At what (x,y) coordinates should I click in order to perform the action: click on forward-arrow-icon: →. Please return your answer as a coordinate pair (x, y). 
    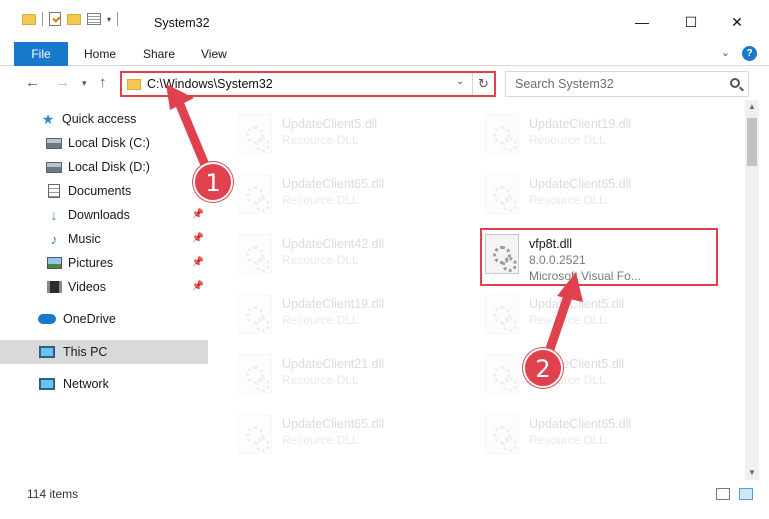
    Looking at the image, I should click on (62, 82).